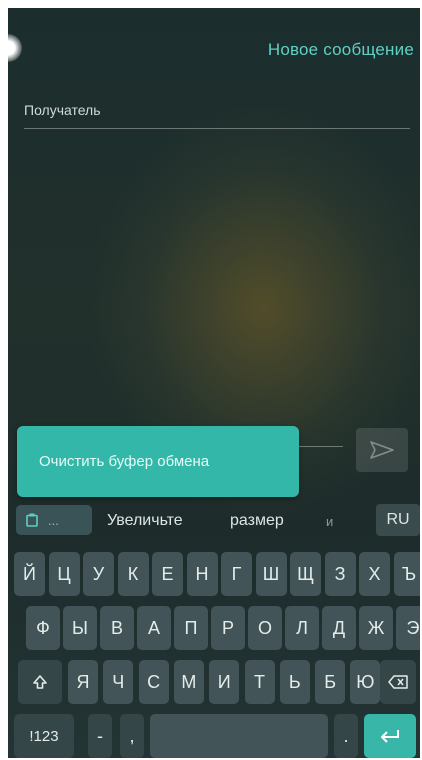  Describe the element at coordinates (214, 520) in the screenshot. I see `suggestion-strip: ... Увеличьте размер и RU` at that location.